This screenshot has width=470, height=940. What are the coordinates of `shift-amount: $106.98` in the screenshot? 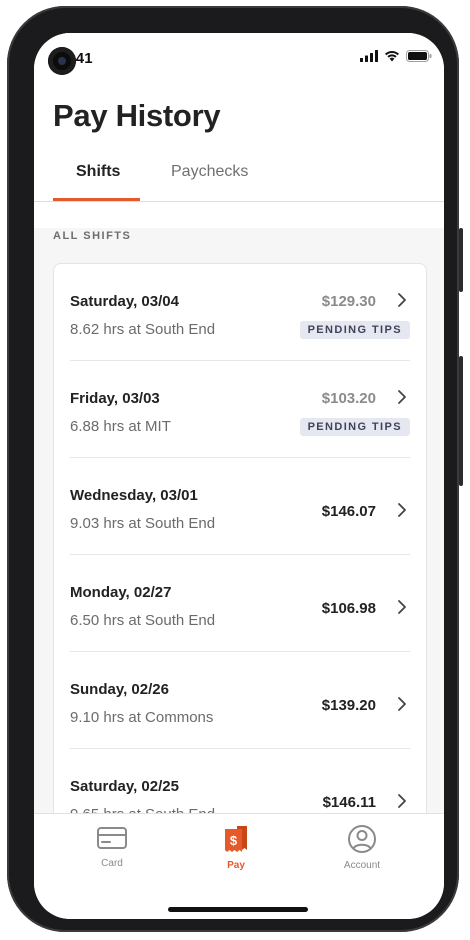 It's located at (348, 608).